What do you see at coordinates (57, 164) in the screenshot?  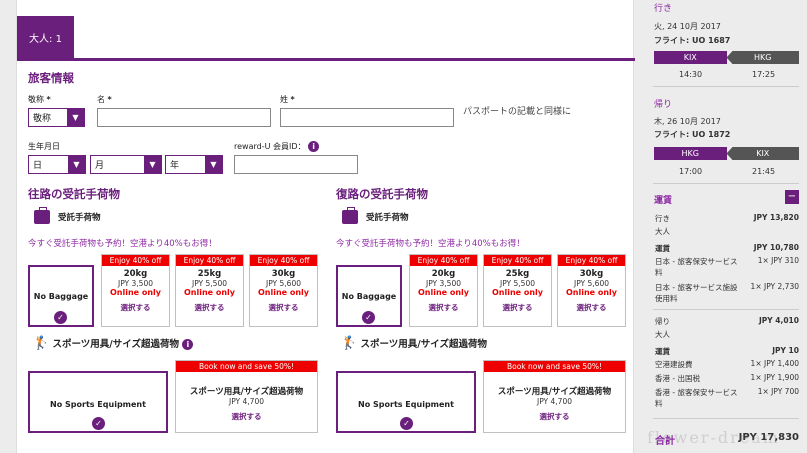 I see `dob-day-select: 日 ▼` at bounding box center [57, 164].